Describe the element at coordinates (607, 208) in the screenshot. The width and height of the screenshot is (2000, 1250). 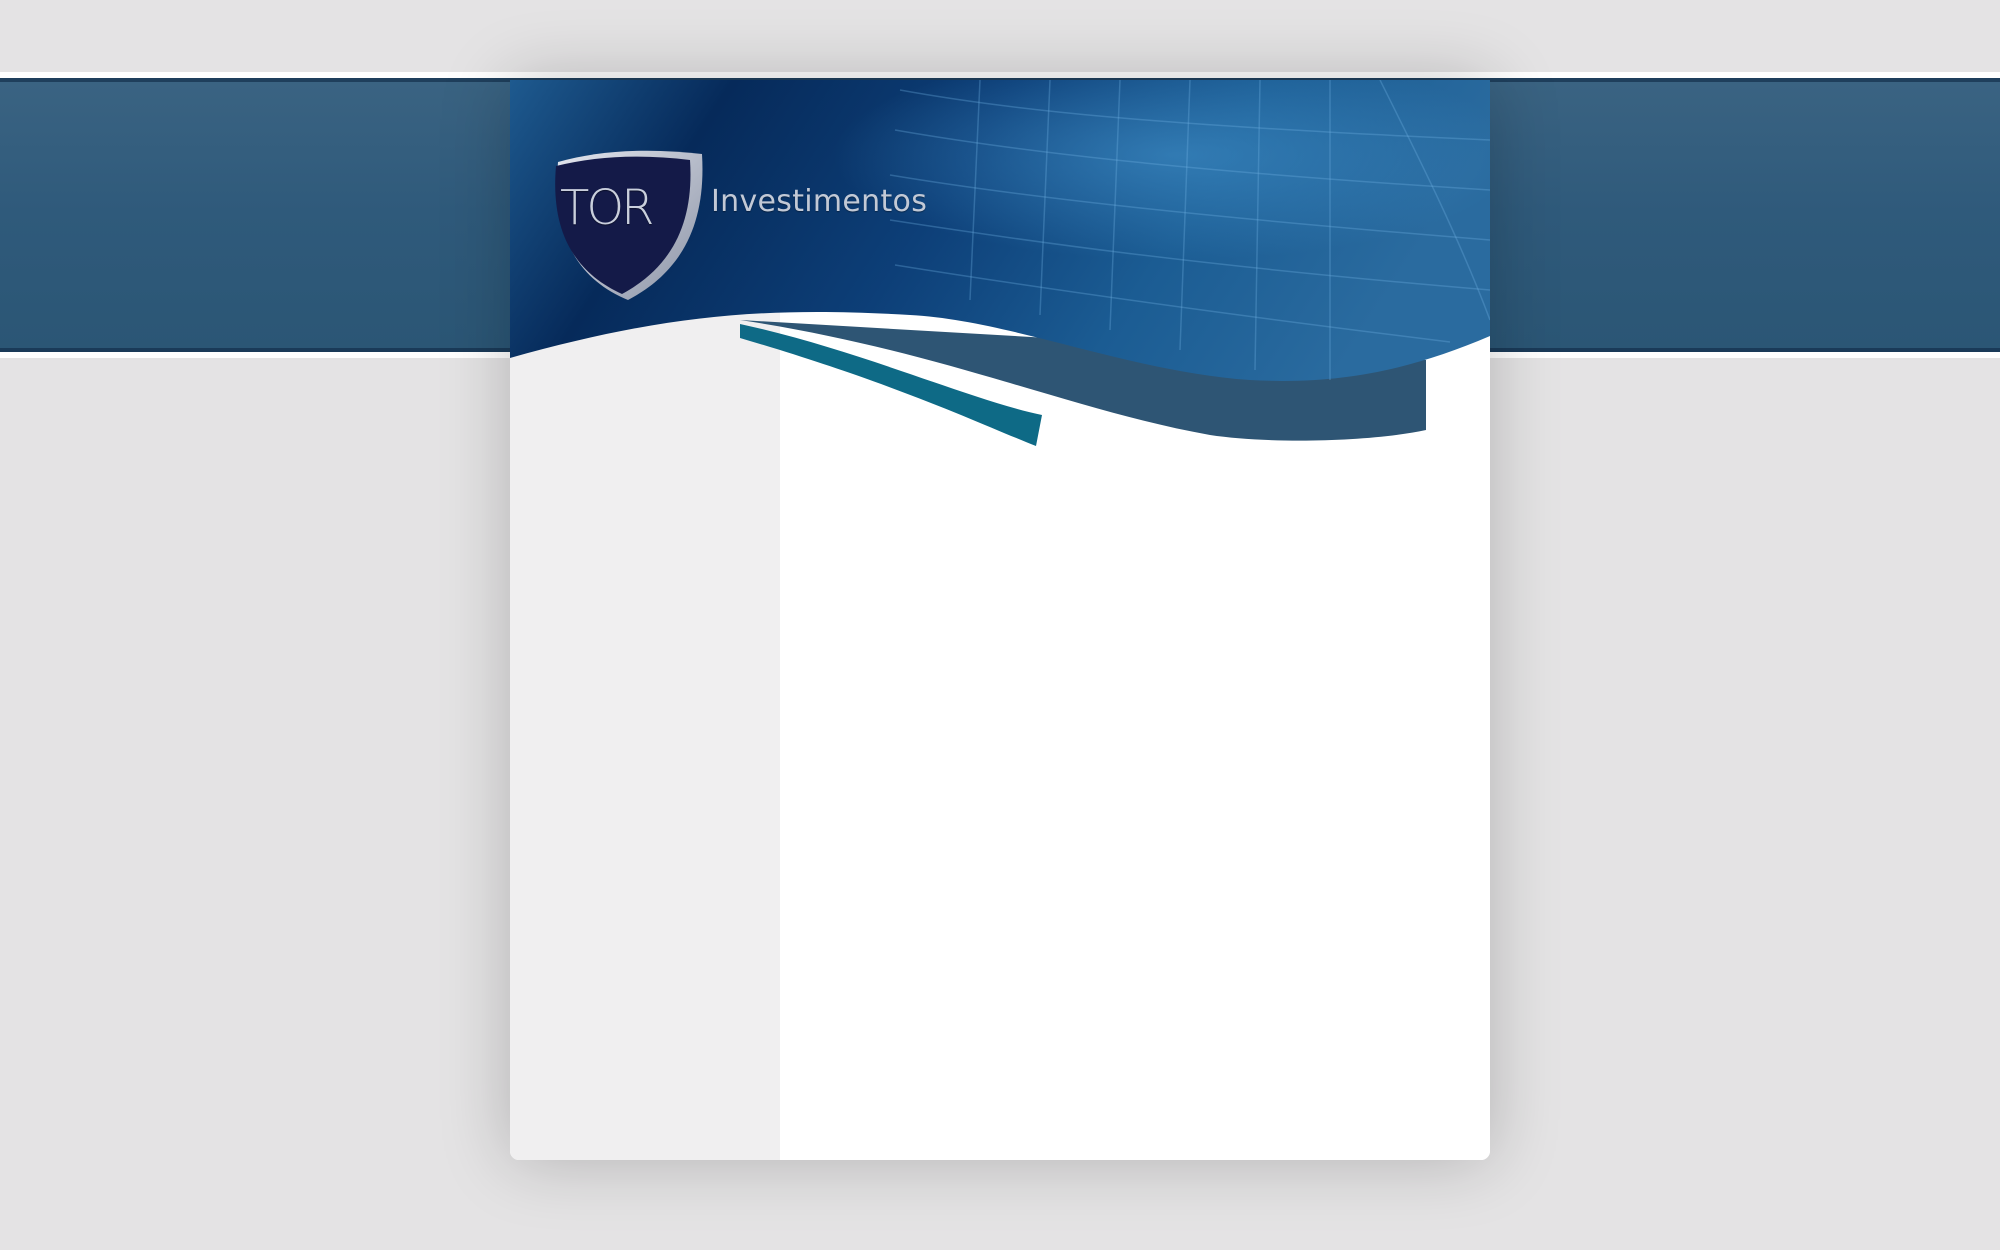
I see `brand-name: TOR` at that location.